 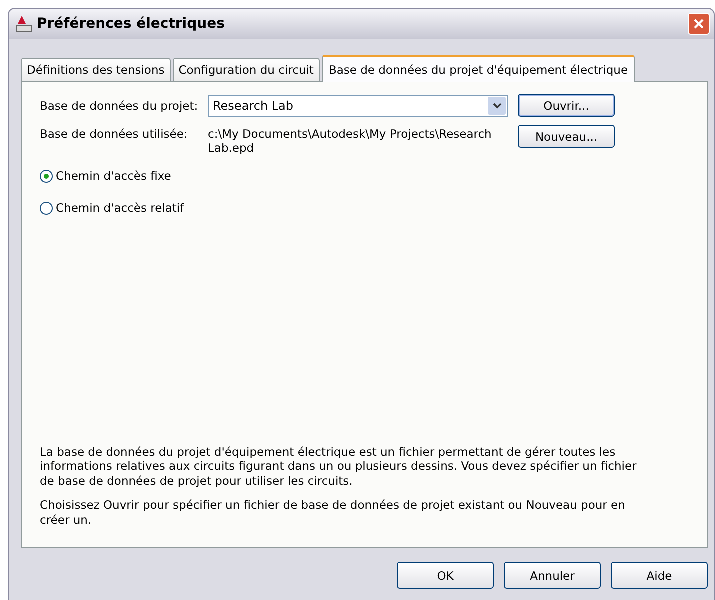 I want to click on close-icon, so click(x=699, y=24).